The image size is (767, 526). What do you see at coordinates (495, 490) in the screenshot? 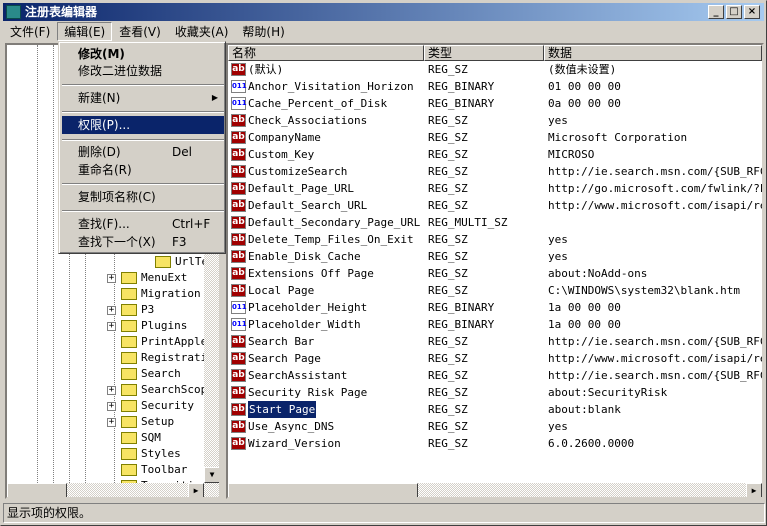
I see `list-horizontal-scrollbar: ▶` at bounding box center [495, 490].